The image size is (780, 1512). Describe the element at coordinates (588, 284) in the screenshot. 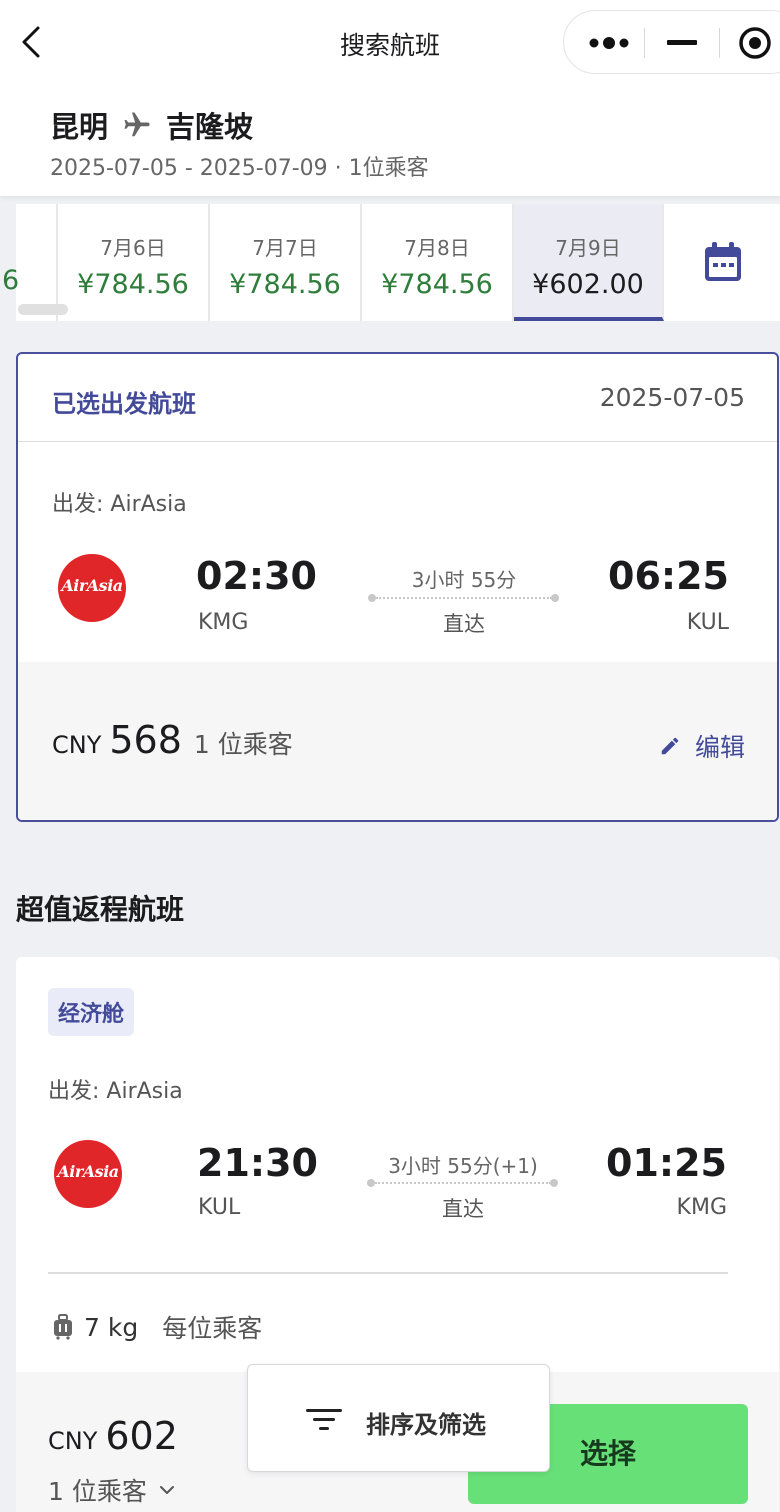

I see `date-price: ¥602.00` at that location.